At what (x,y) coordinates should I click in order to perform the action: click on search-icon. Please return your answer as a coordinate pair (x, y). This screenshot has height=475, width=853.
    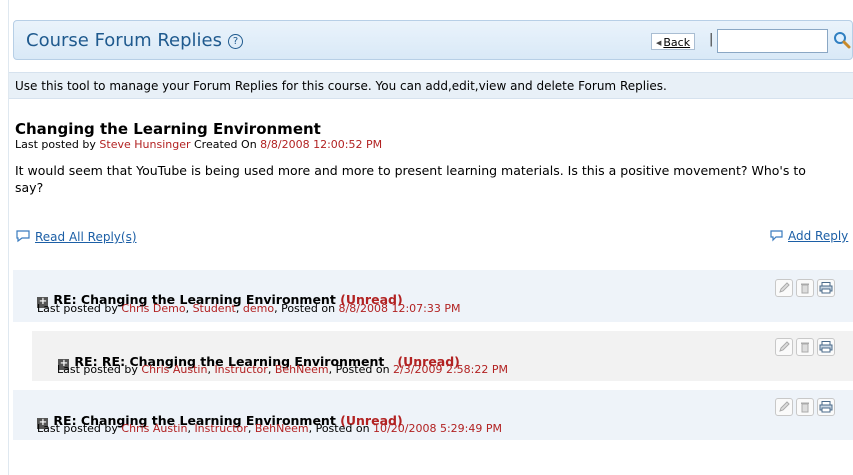
    Looking at the image, I should click on (842, 40).